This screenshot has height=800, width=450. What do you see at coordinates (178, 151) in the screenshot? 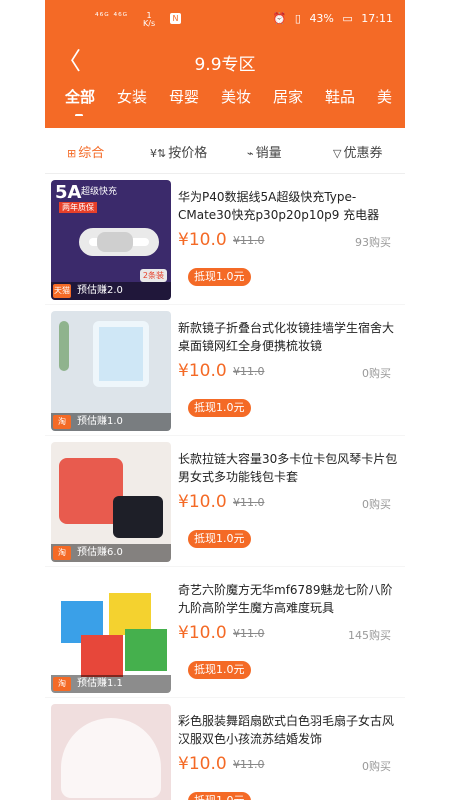
I see `sort-price: ¥⇅ 按价格` at bounding box center [178, 151].